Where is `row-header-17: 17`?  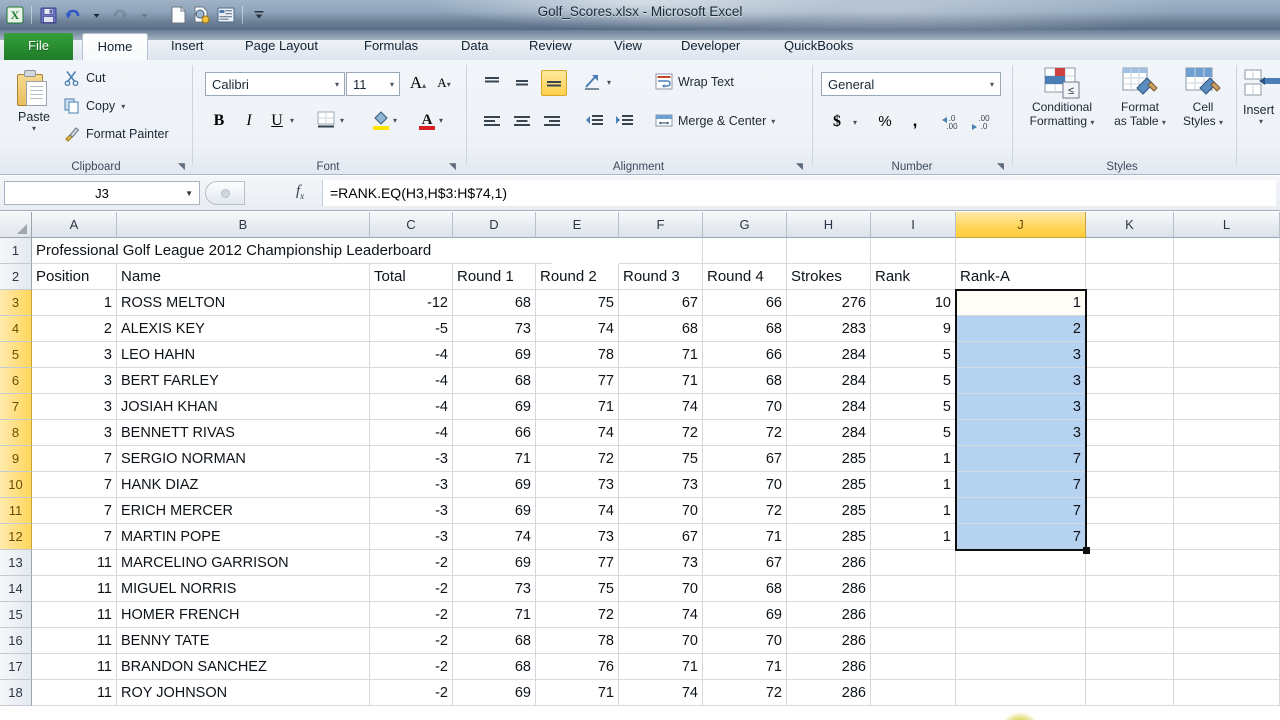 row-header-17: 17 is located at coordinates (16, 667).